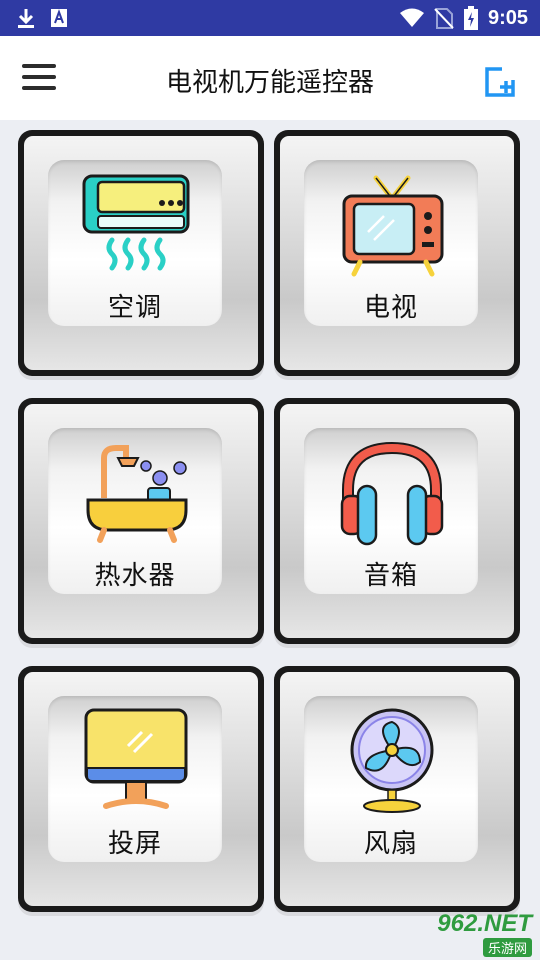 This screenshot has width=540, height=960. What do you see at coordinates (392, 760) in the screenshot?
I see `electric-fan-icon` at bounding box center [392, 760].